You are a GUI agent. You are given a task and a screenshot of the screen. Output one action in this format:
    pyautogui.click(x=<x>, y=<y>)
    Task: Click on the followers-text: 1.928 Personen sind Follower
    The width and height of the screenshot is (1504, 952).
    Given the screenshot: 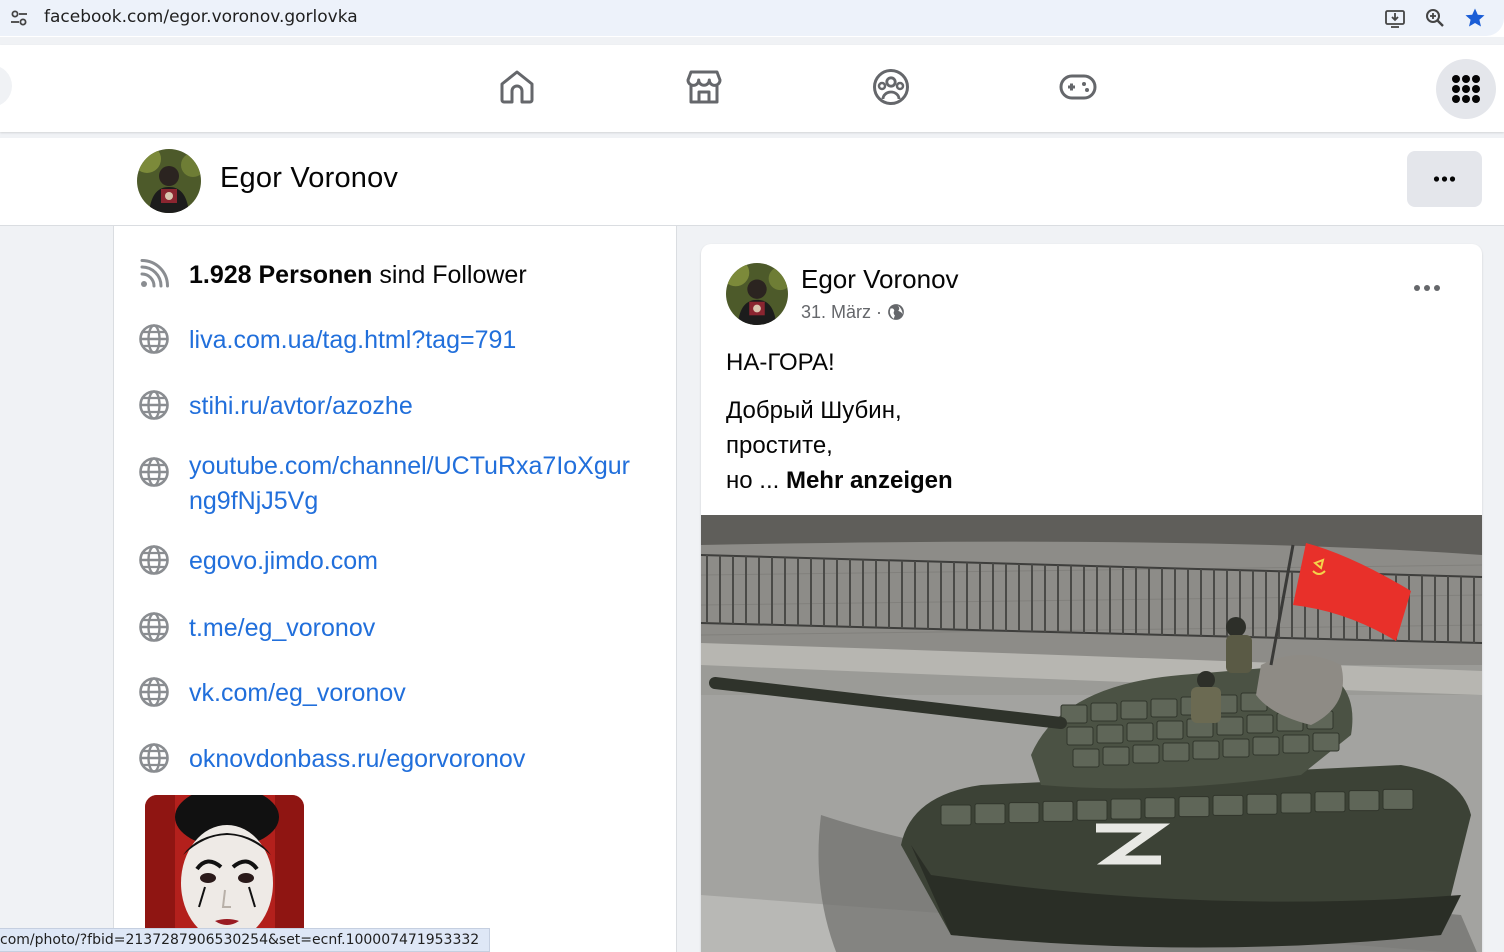 What is the action you would take?
    pyautogui.click(x=358, y=275)
    